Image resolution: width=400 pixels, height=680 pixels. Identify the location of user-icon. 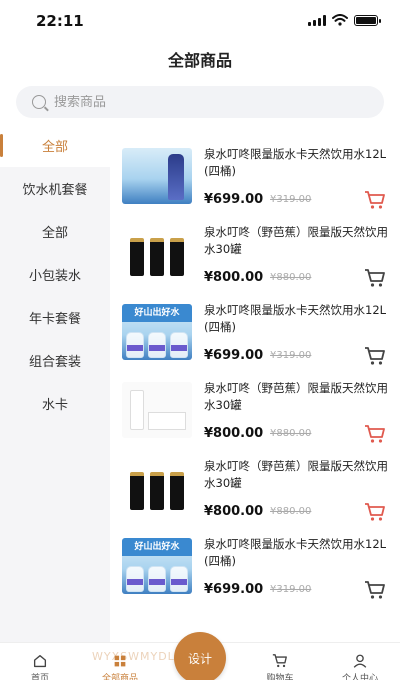
(360, 661).